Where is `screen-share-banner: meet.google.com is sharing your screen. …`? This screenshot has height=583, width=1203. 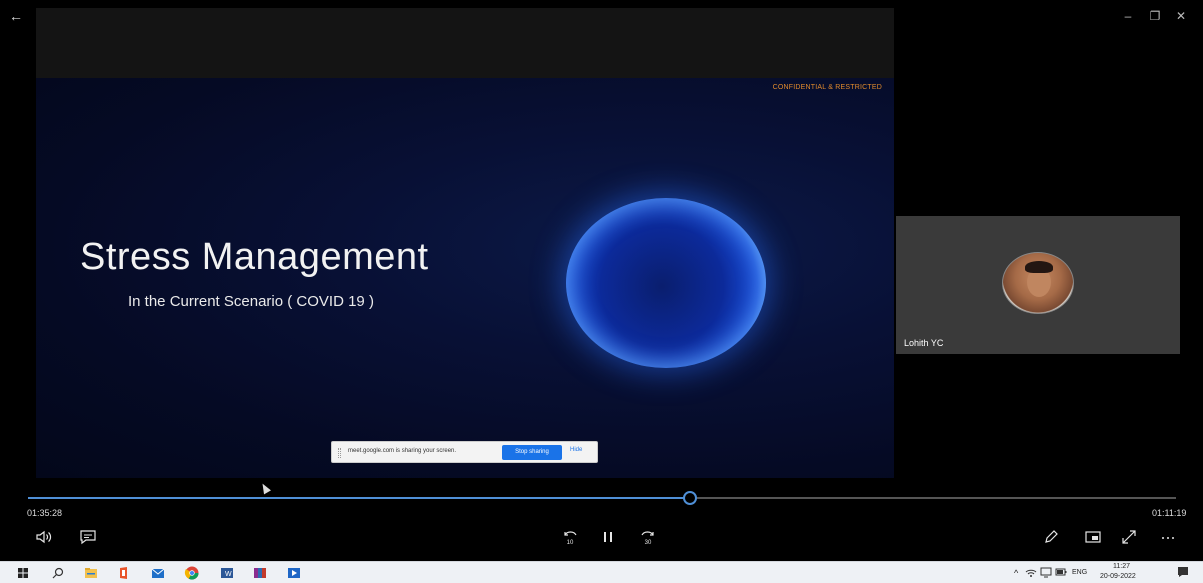 screen-share-banner: meet.google.com is sharing your screen. … is located at coordinates (464, 452).